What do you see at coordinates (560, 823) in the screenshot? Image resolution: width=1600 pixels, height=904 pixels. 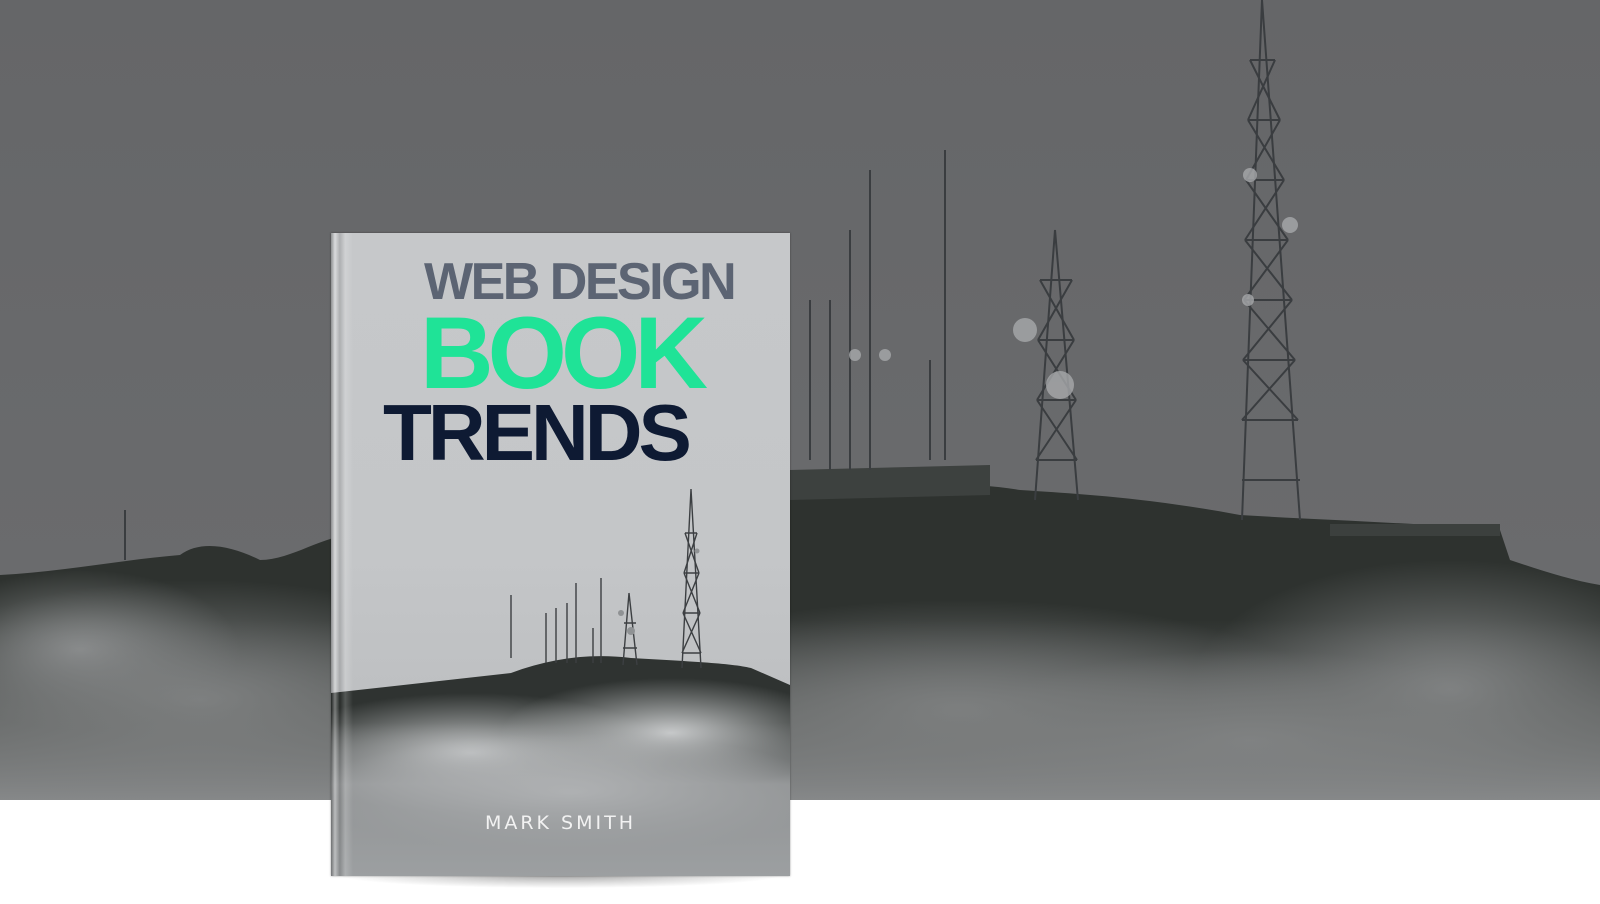 I see `cover-author: MARK SMITH` at bounding box center [560, 823].